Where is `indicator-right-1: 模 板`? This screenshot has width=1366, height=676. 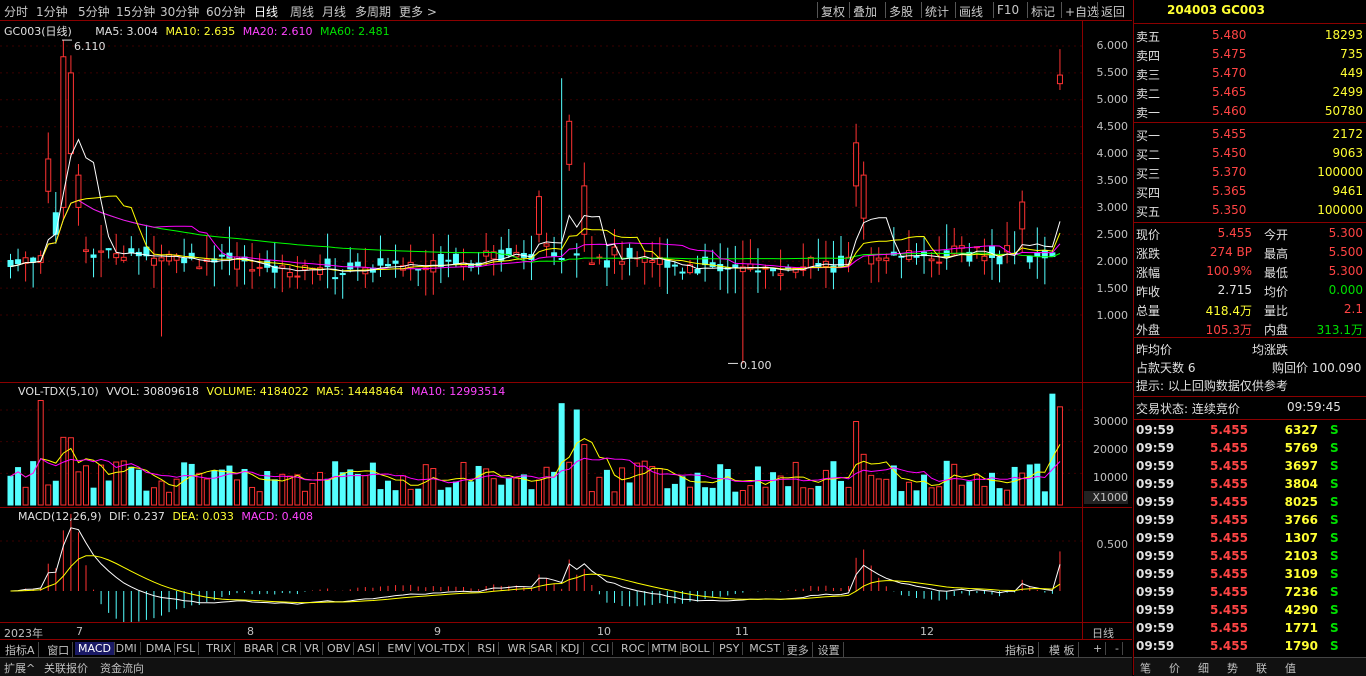
indicator-right-1: 模 板 is located at coordinates (1062, 650).